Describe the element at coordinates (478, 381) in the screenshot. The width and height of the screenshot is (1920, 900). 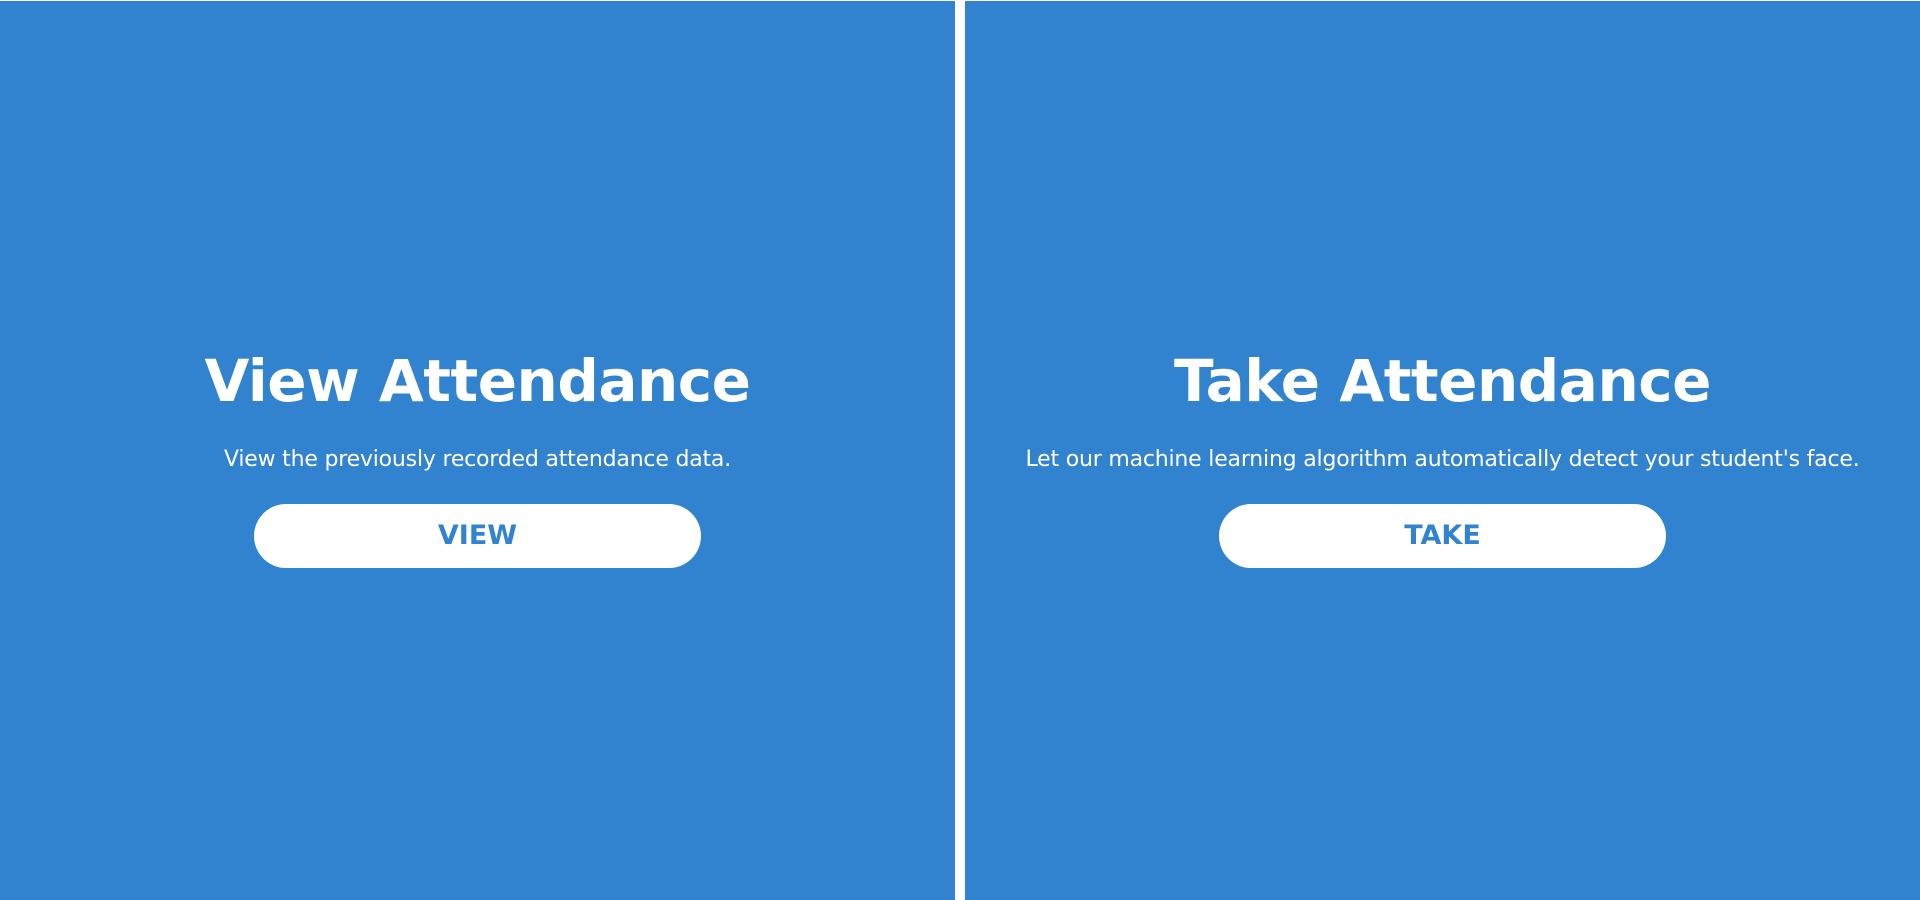
I see `view-attendance-title: View Attendance` at that location.